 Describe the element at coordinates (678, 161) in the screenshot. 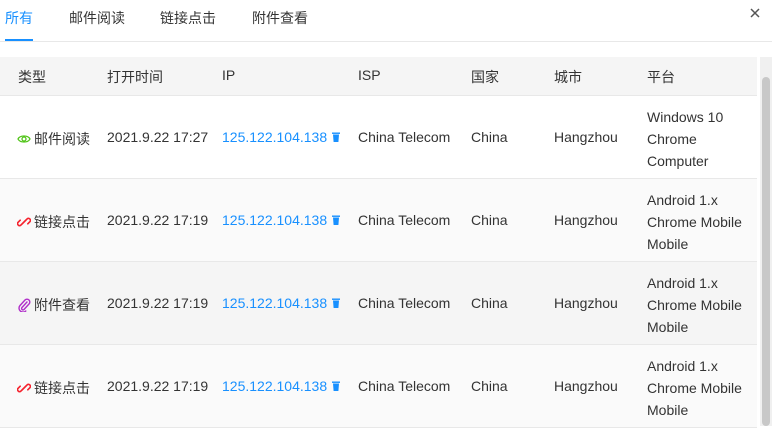

I see `platform-device: Computer` at that location.